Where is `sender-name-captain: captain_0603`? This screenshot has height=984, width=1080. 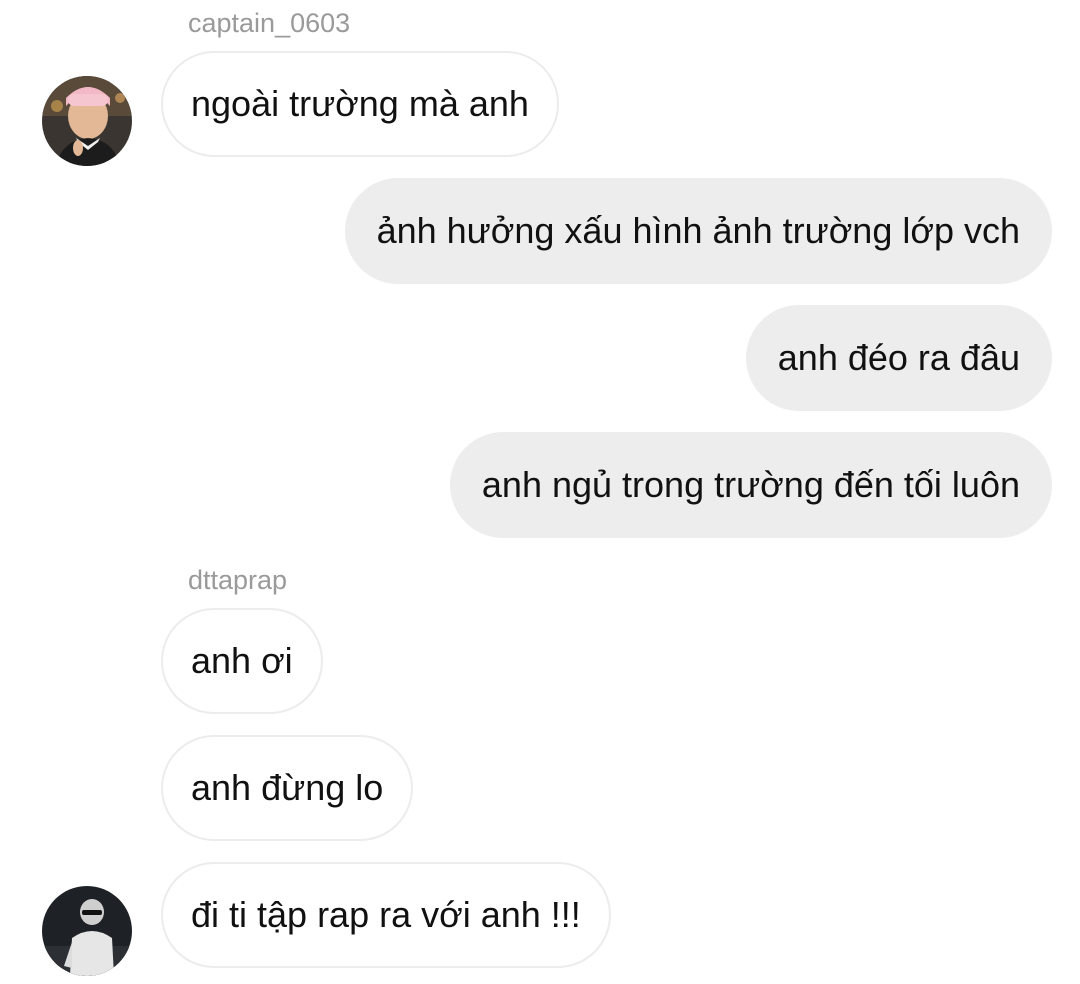 sender-name-captain: captain_0603 is located at coordinates (269, 23).